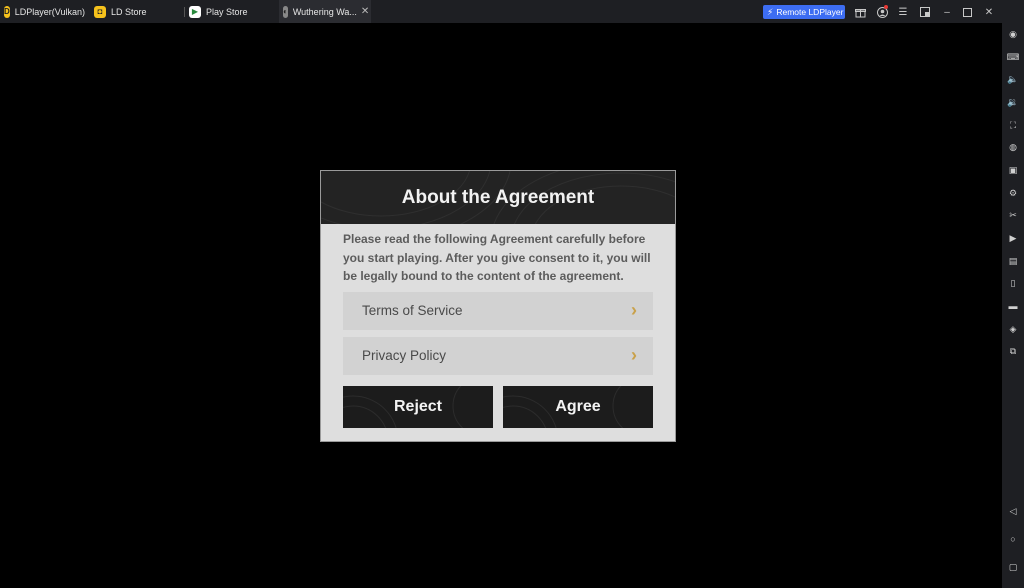  I want to click on agree-button: Agree, so click(578, 406).